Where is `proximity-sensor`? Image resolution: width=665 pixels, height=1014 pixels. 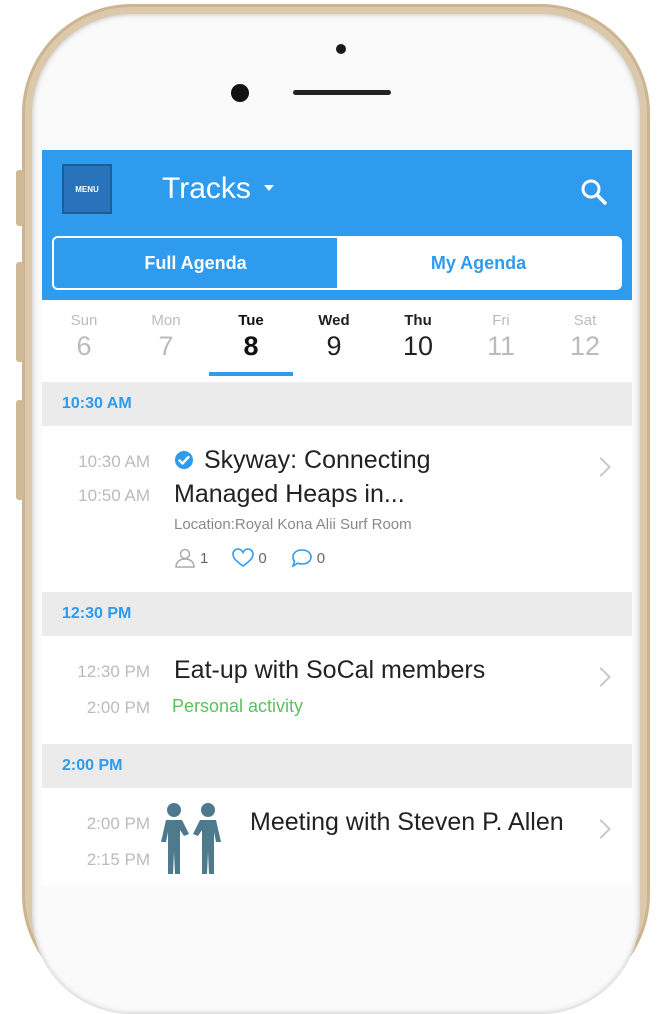 proximity-sensor is located at coordinates (240, 93).